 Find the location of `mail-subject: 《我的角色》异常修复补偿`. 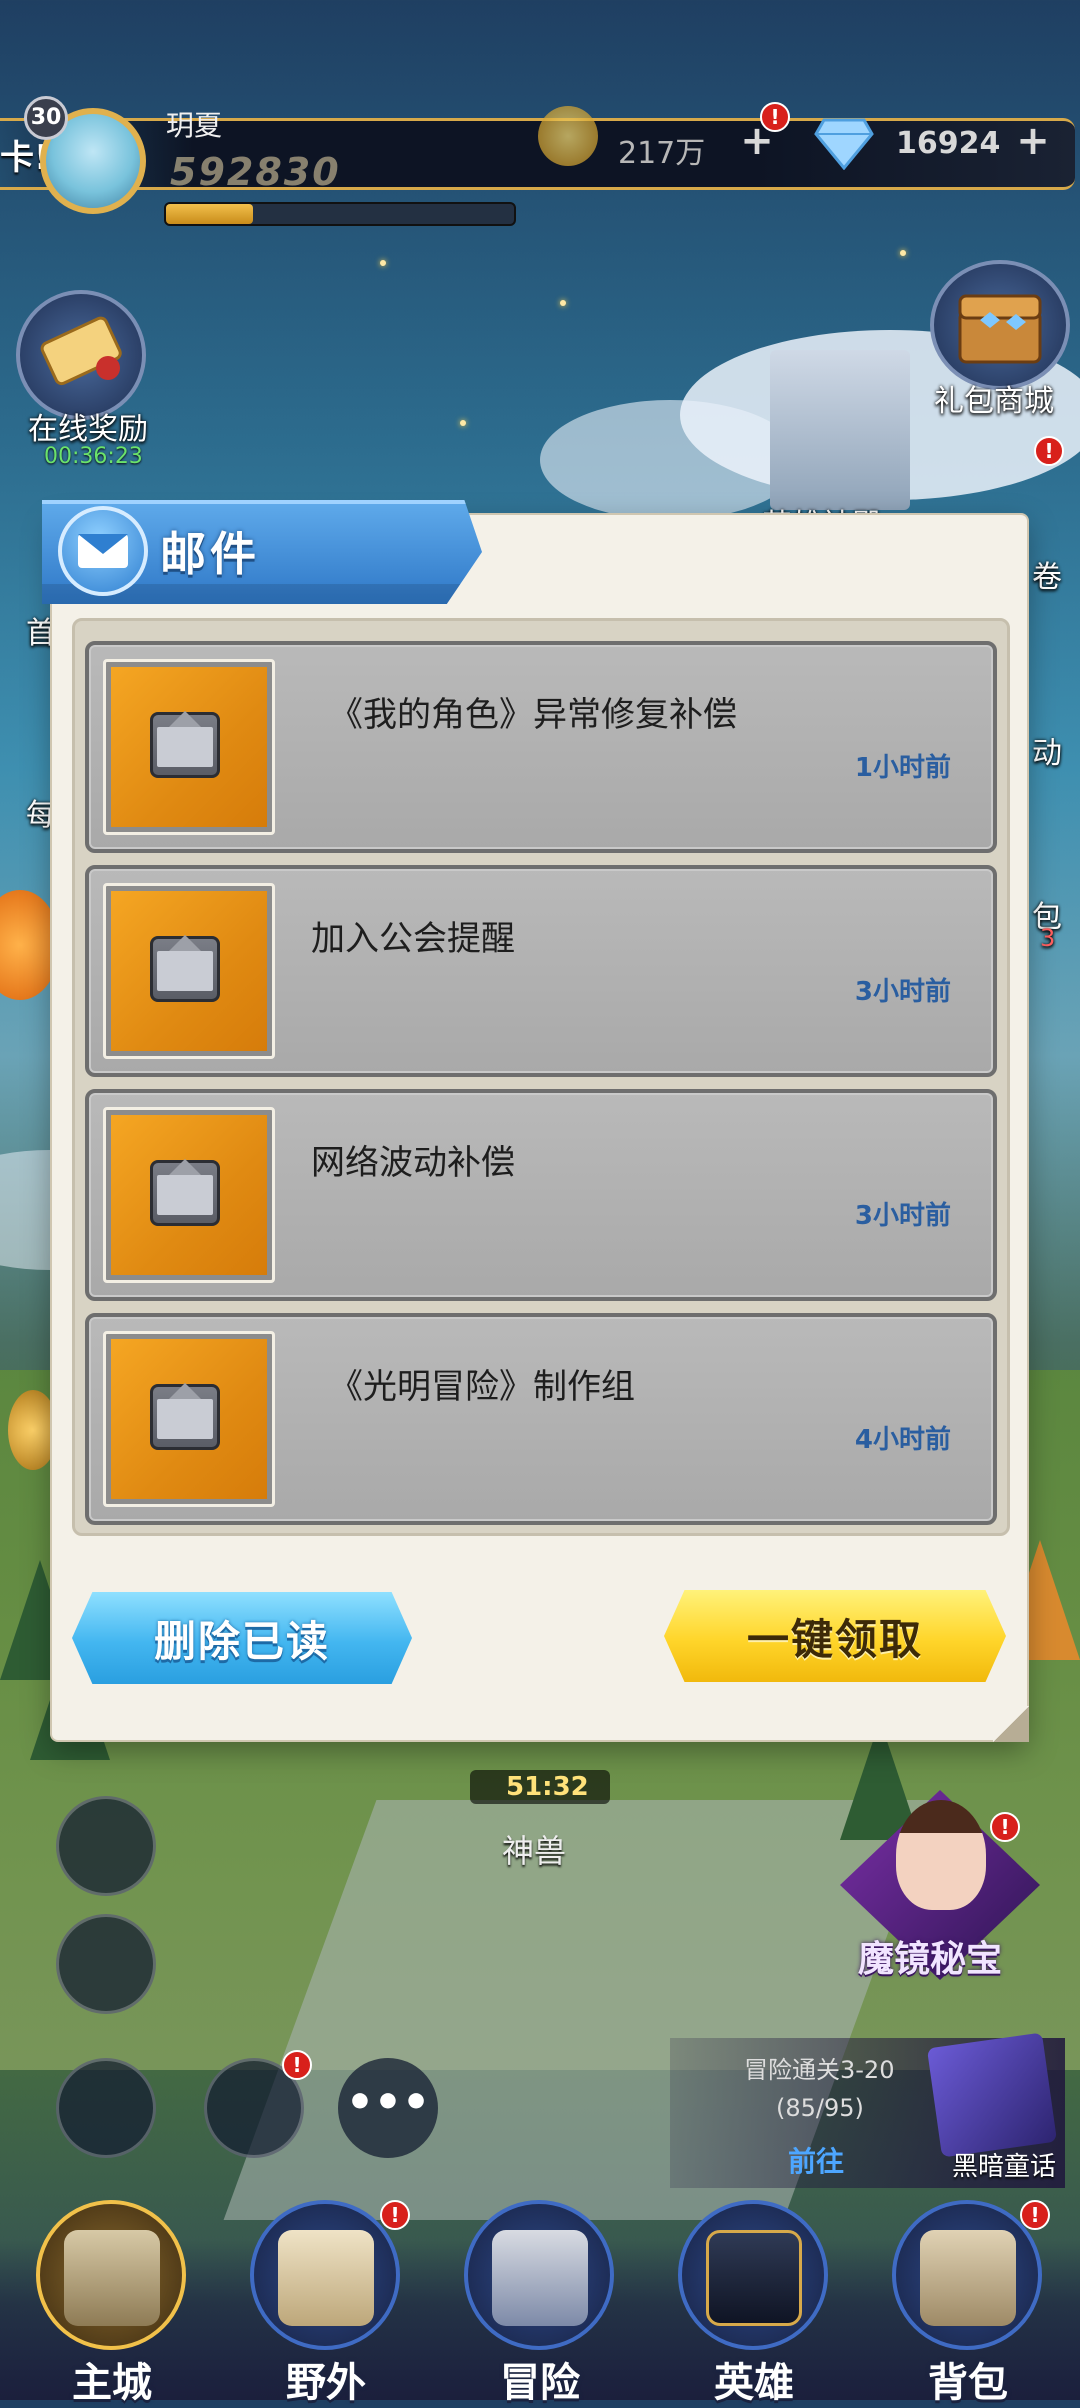

mail-subject: 《我的角色》异常修复补偿 is located at coordinates (533, 715).